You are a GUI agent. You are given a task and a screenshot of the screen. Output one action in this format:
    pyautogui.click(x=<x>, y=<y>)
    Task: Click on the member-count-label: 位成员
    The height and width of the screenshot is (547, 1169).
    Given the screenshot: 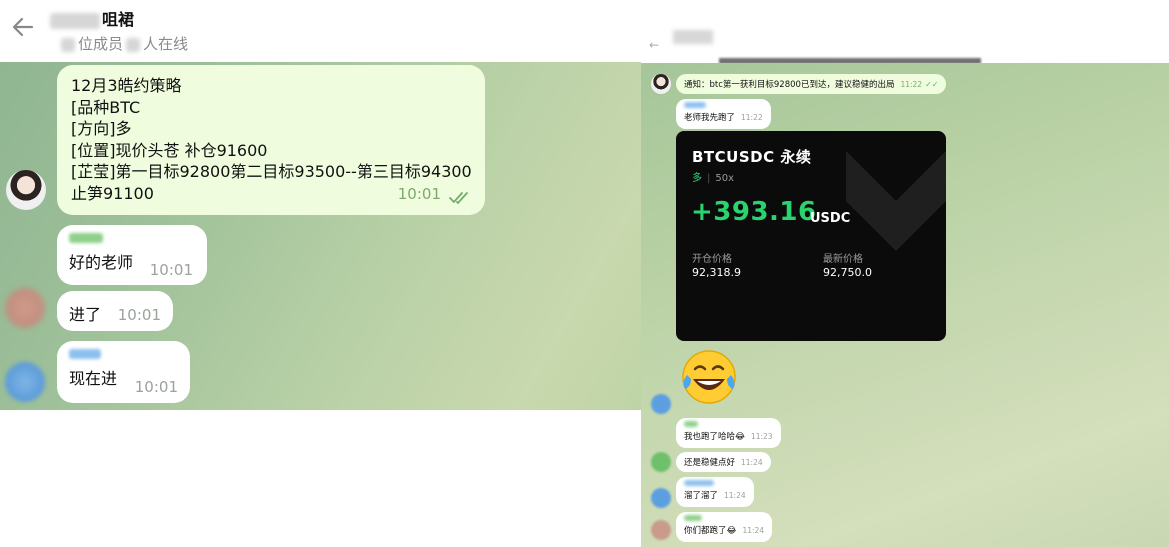 What is the action you would take?
    pyautogui.click(x=101, y=44)
    